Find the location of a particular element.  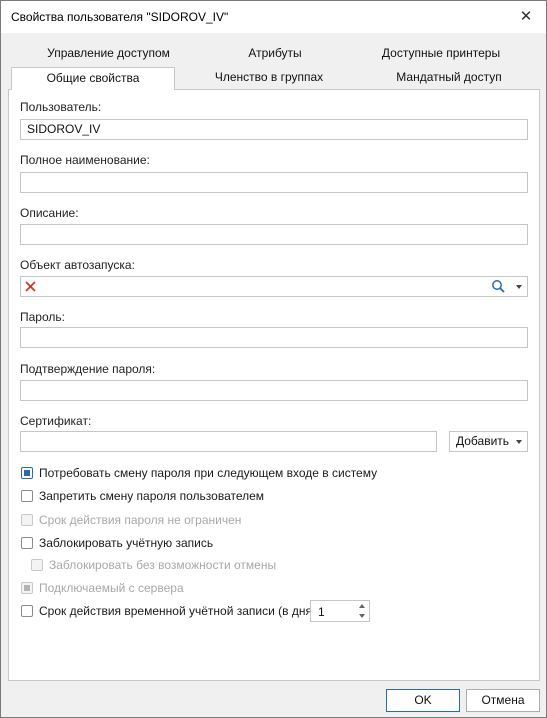

tab-attributes: Атрибуты is located at coordinates (275, 53).